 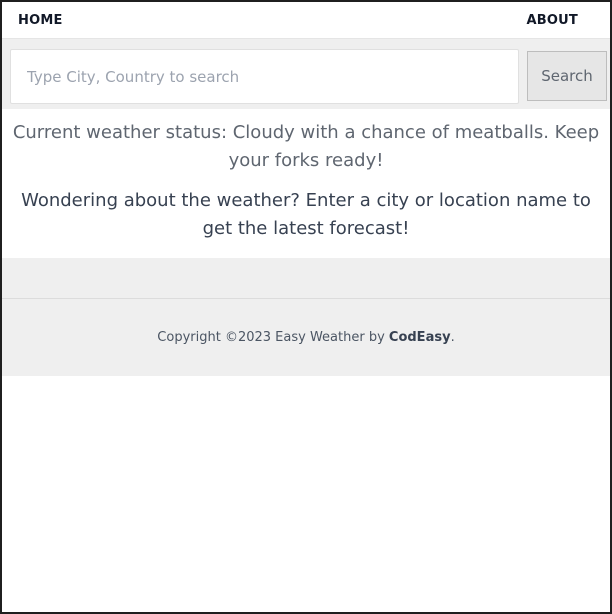 What do you see at coordinates (306, 278) in the screenshot?
I see `results-area` at bounding box center [306, 278].